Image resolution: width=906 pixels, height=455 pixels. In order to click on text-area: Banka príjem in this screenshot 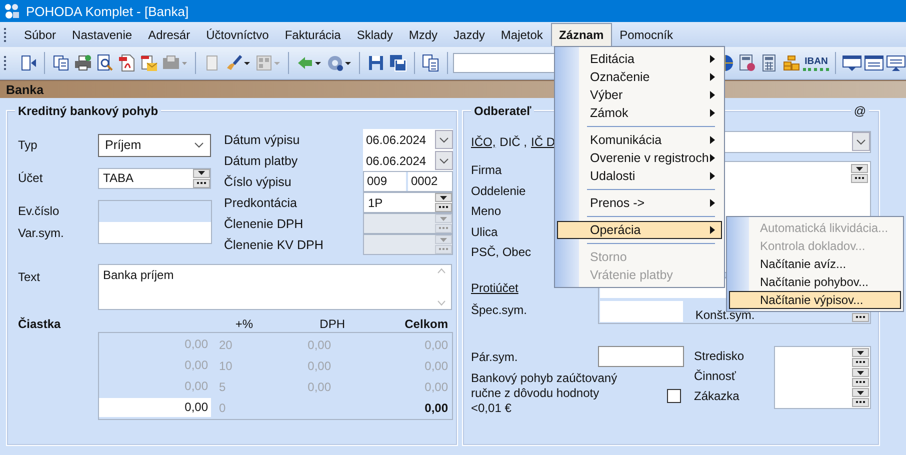, I will do `click(275, 287)`.